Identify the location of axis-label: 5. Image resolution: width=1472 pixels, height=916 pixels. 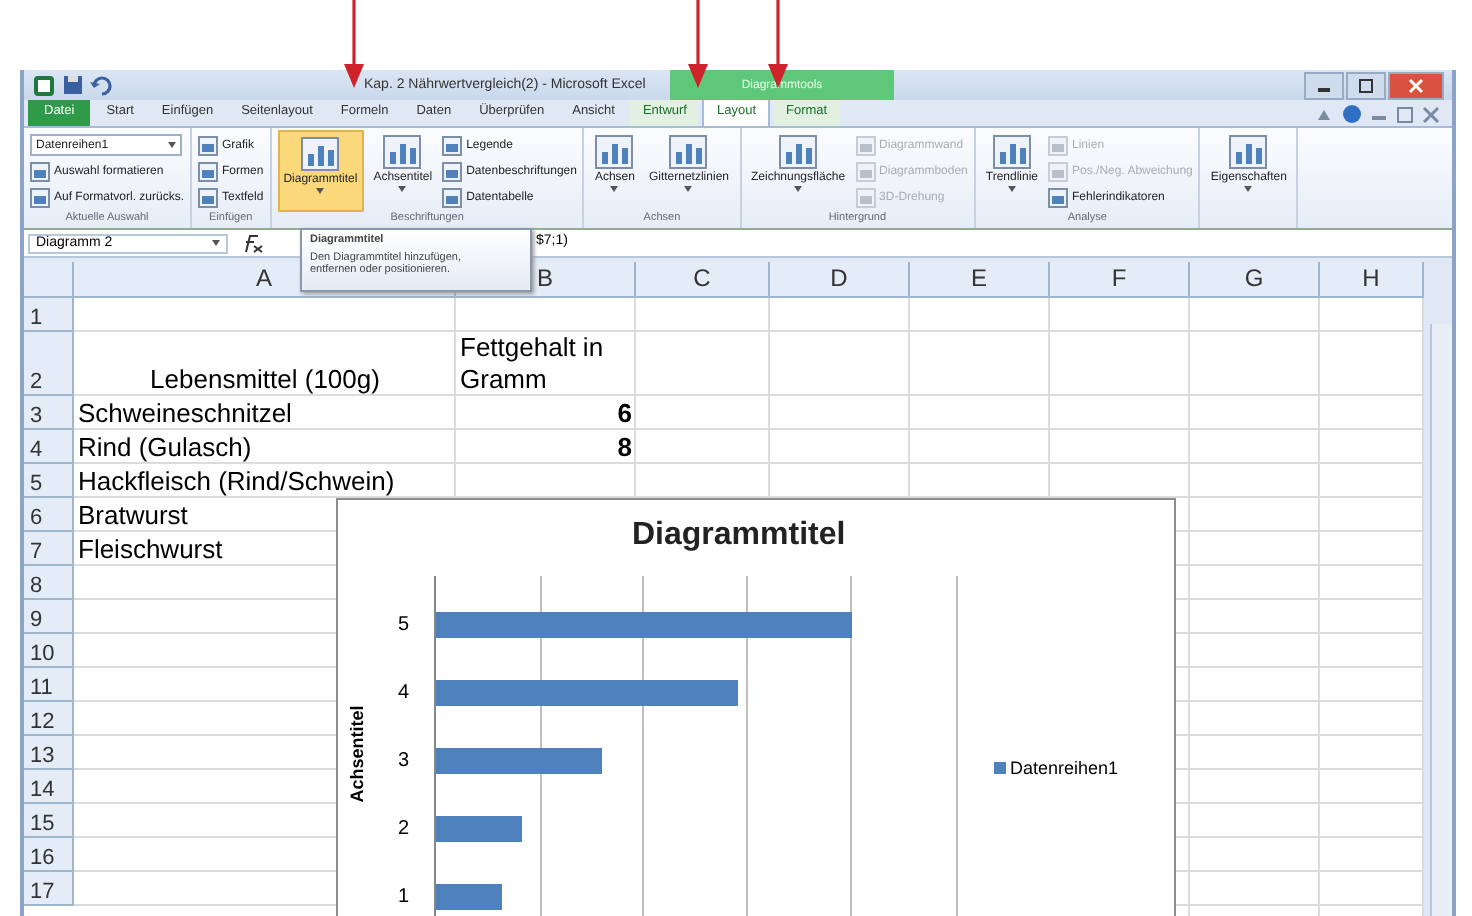
(404, 625).